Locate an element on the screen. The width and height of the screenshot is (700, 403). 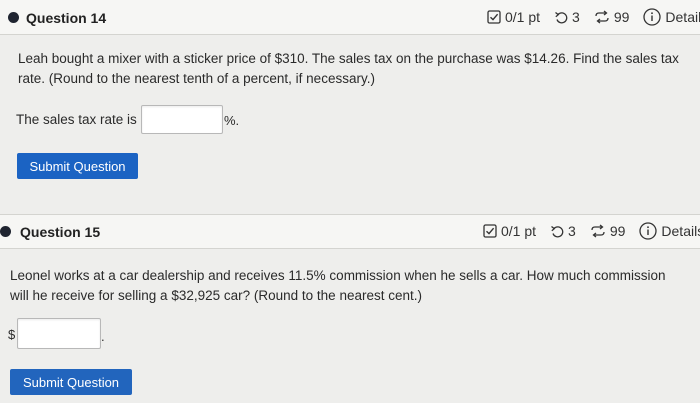
question-15-meta: 0/1 pt 3 99 Details is located at coordinates (591, 231).